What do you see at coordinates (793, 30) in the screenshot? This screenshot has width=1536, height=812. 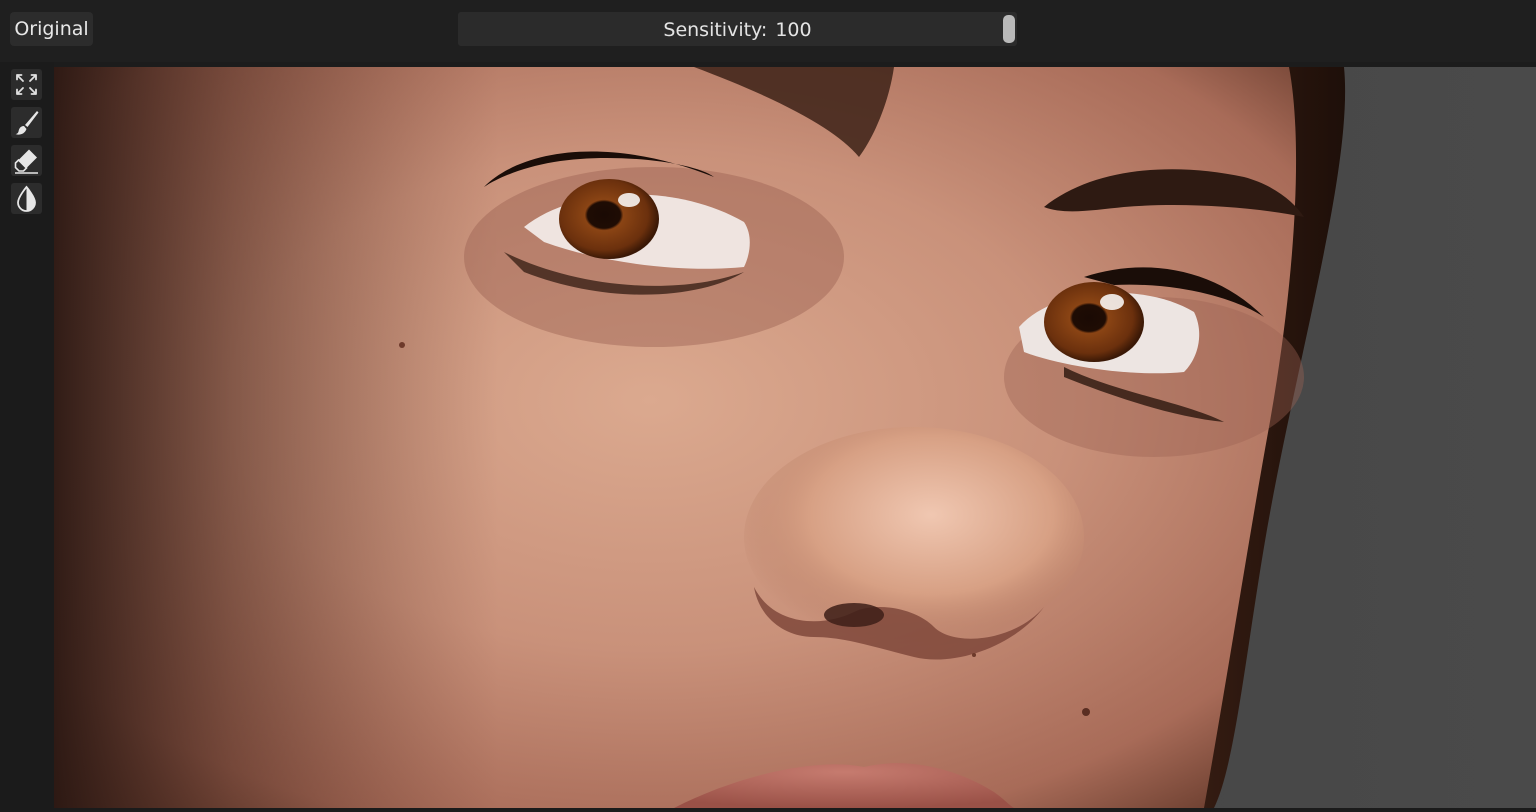 I see `sensitivity-value: 100` at bounding box center [793, 30].